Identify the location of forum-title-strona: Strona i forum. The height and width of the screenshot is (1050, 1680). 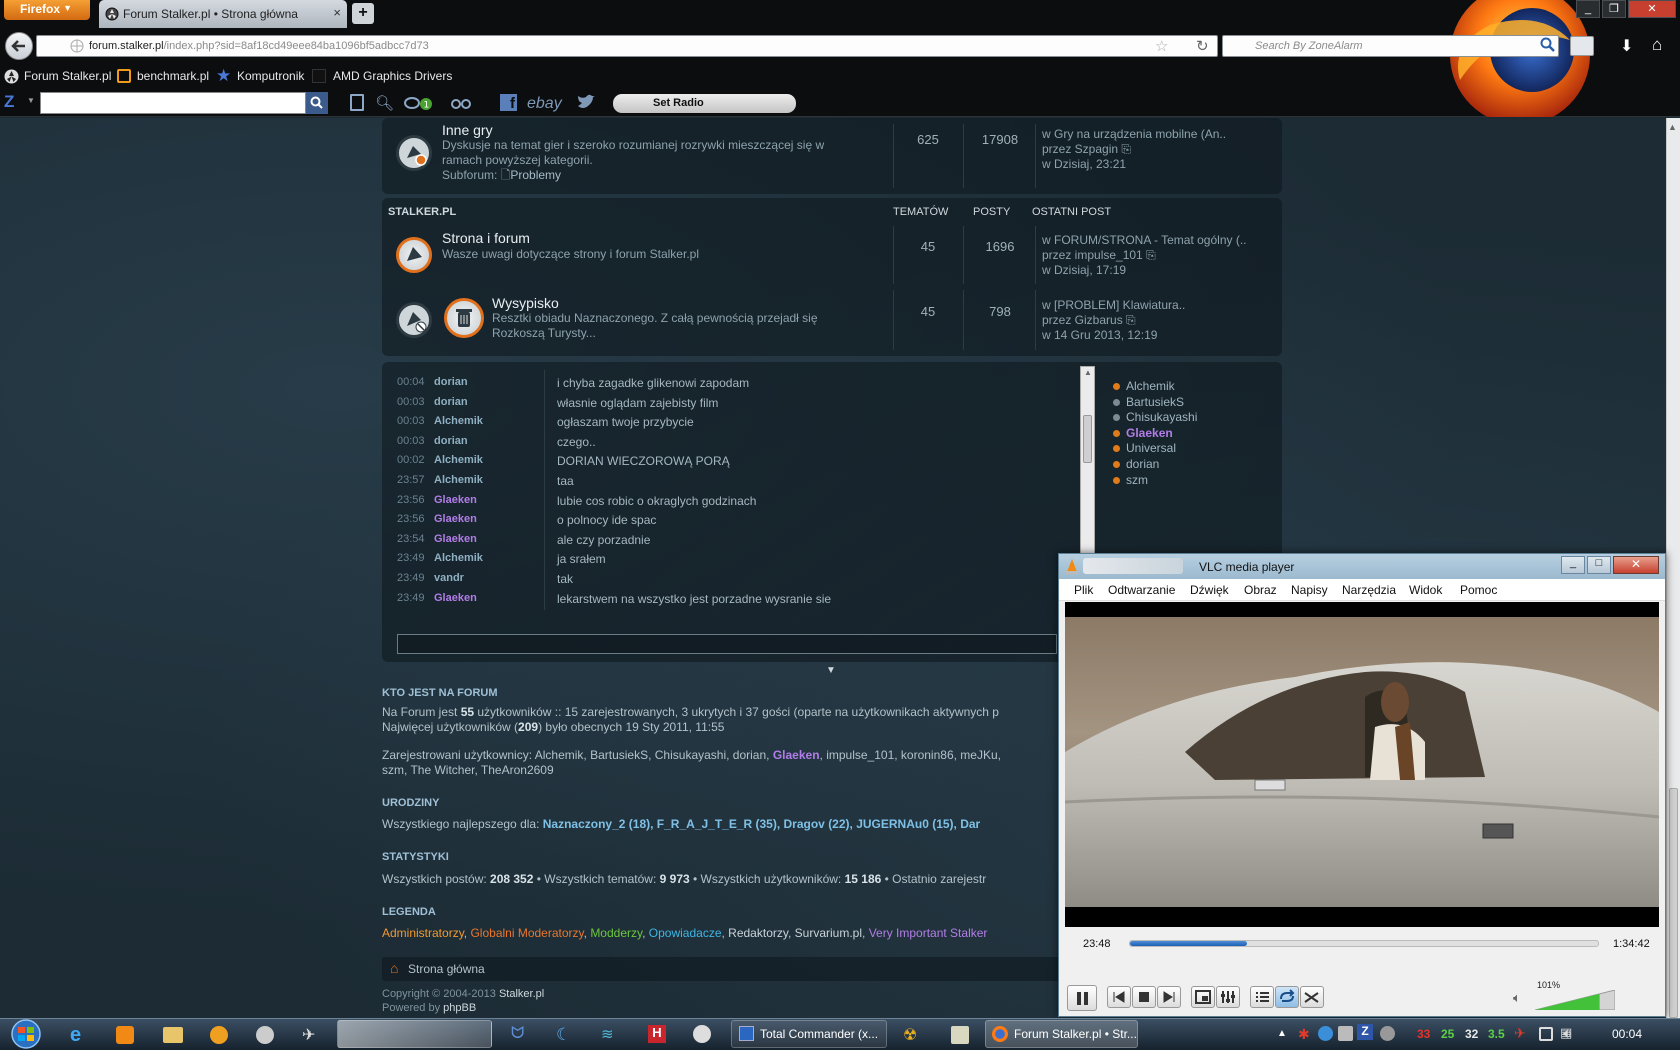
(486, 238).